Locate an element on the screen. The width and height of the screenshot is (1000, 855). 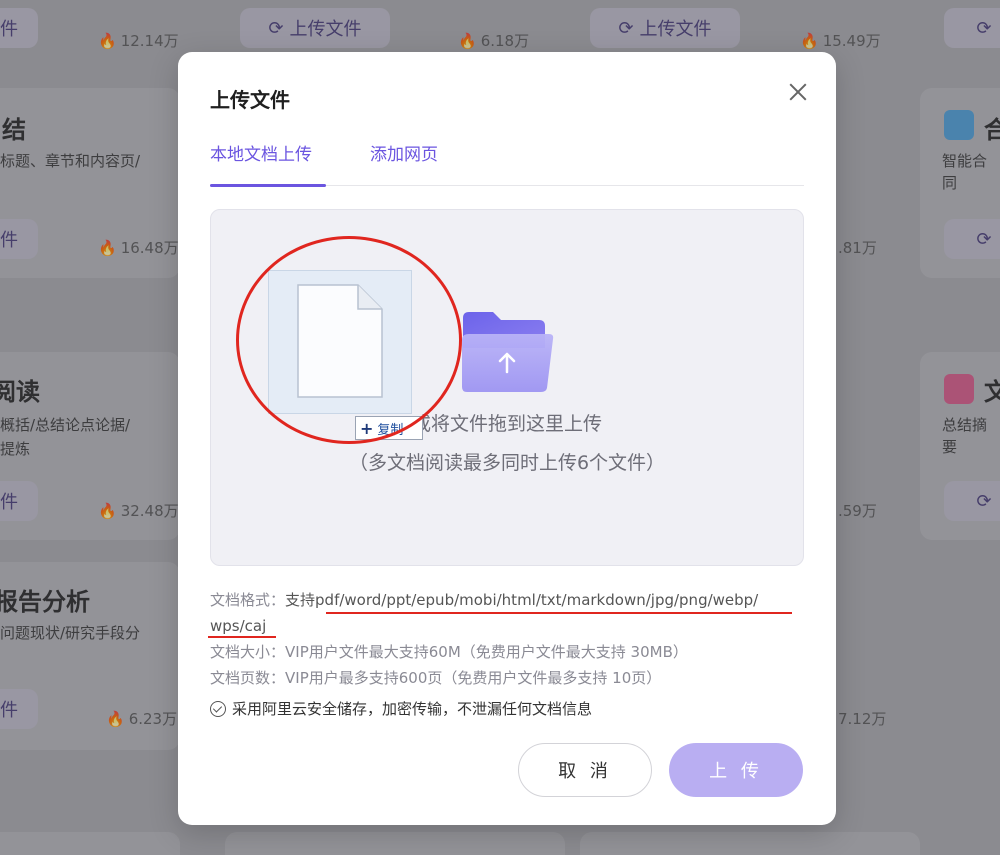
cancel-button: 取 消 is located at coordinates (585, 770).